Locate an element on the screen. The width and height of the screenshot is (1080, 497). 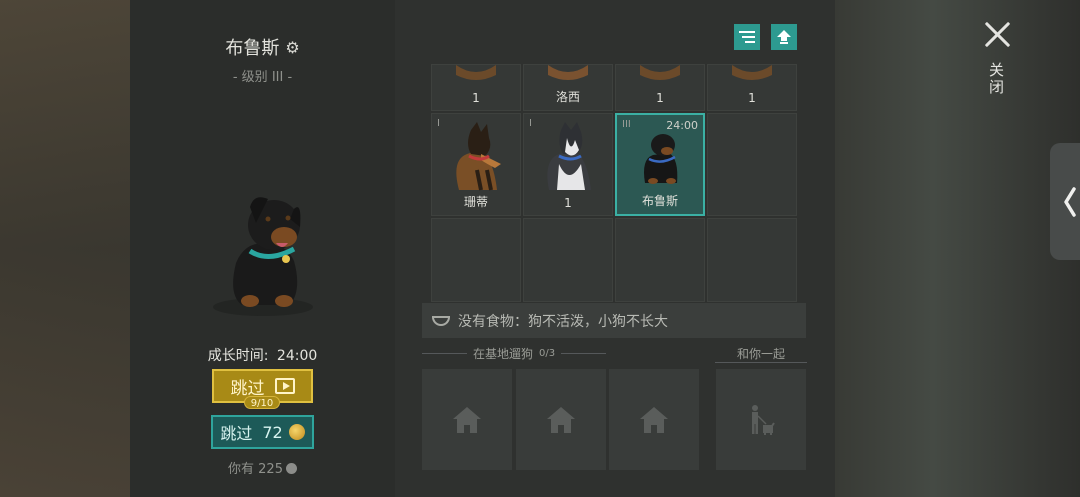
skip-coin-label: 跳过 is located at coordinates (236, 433).